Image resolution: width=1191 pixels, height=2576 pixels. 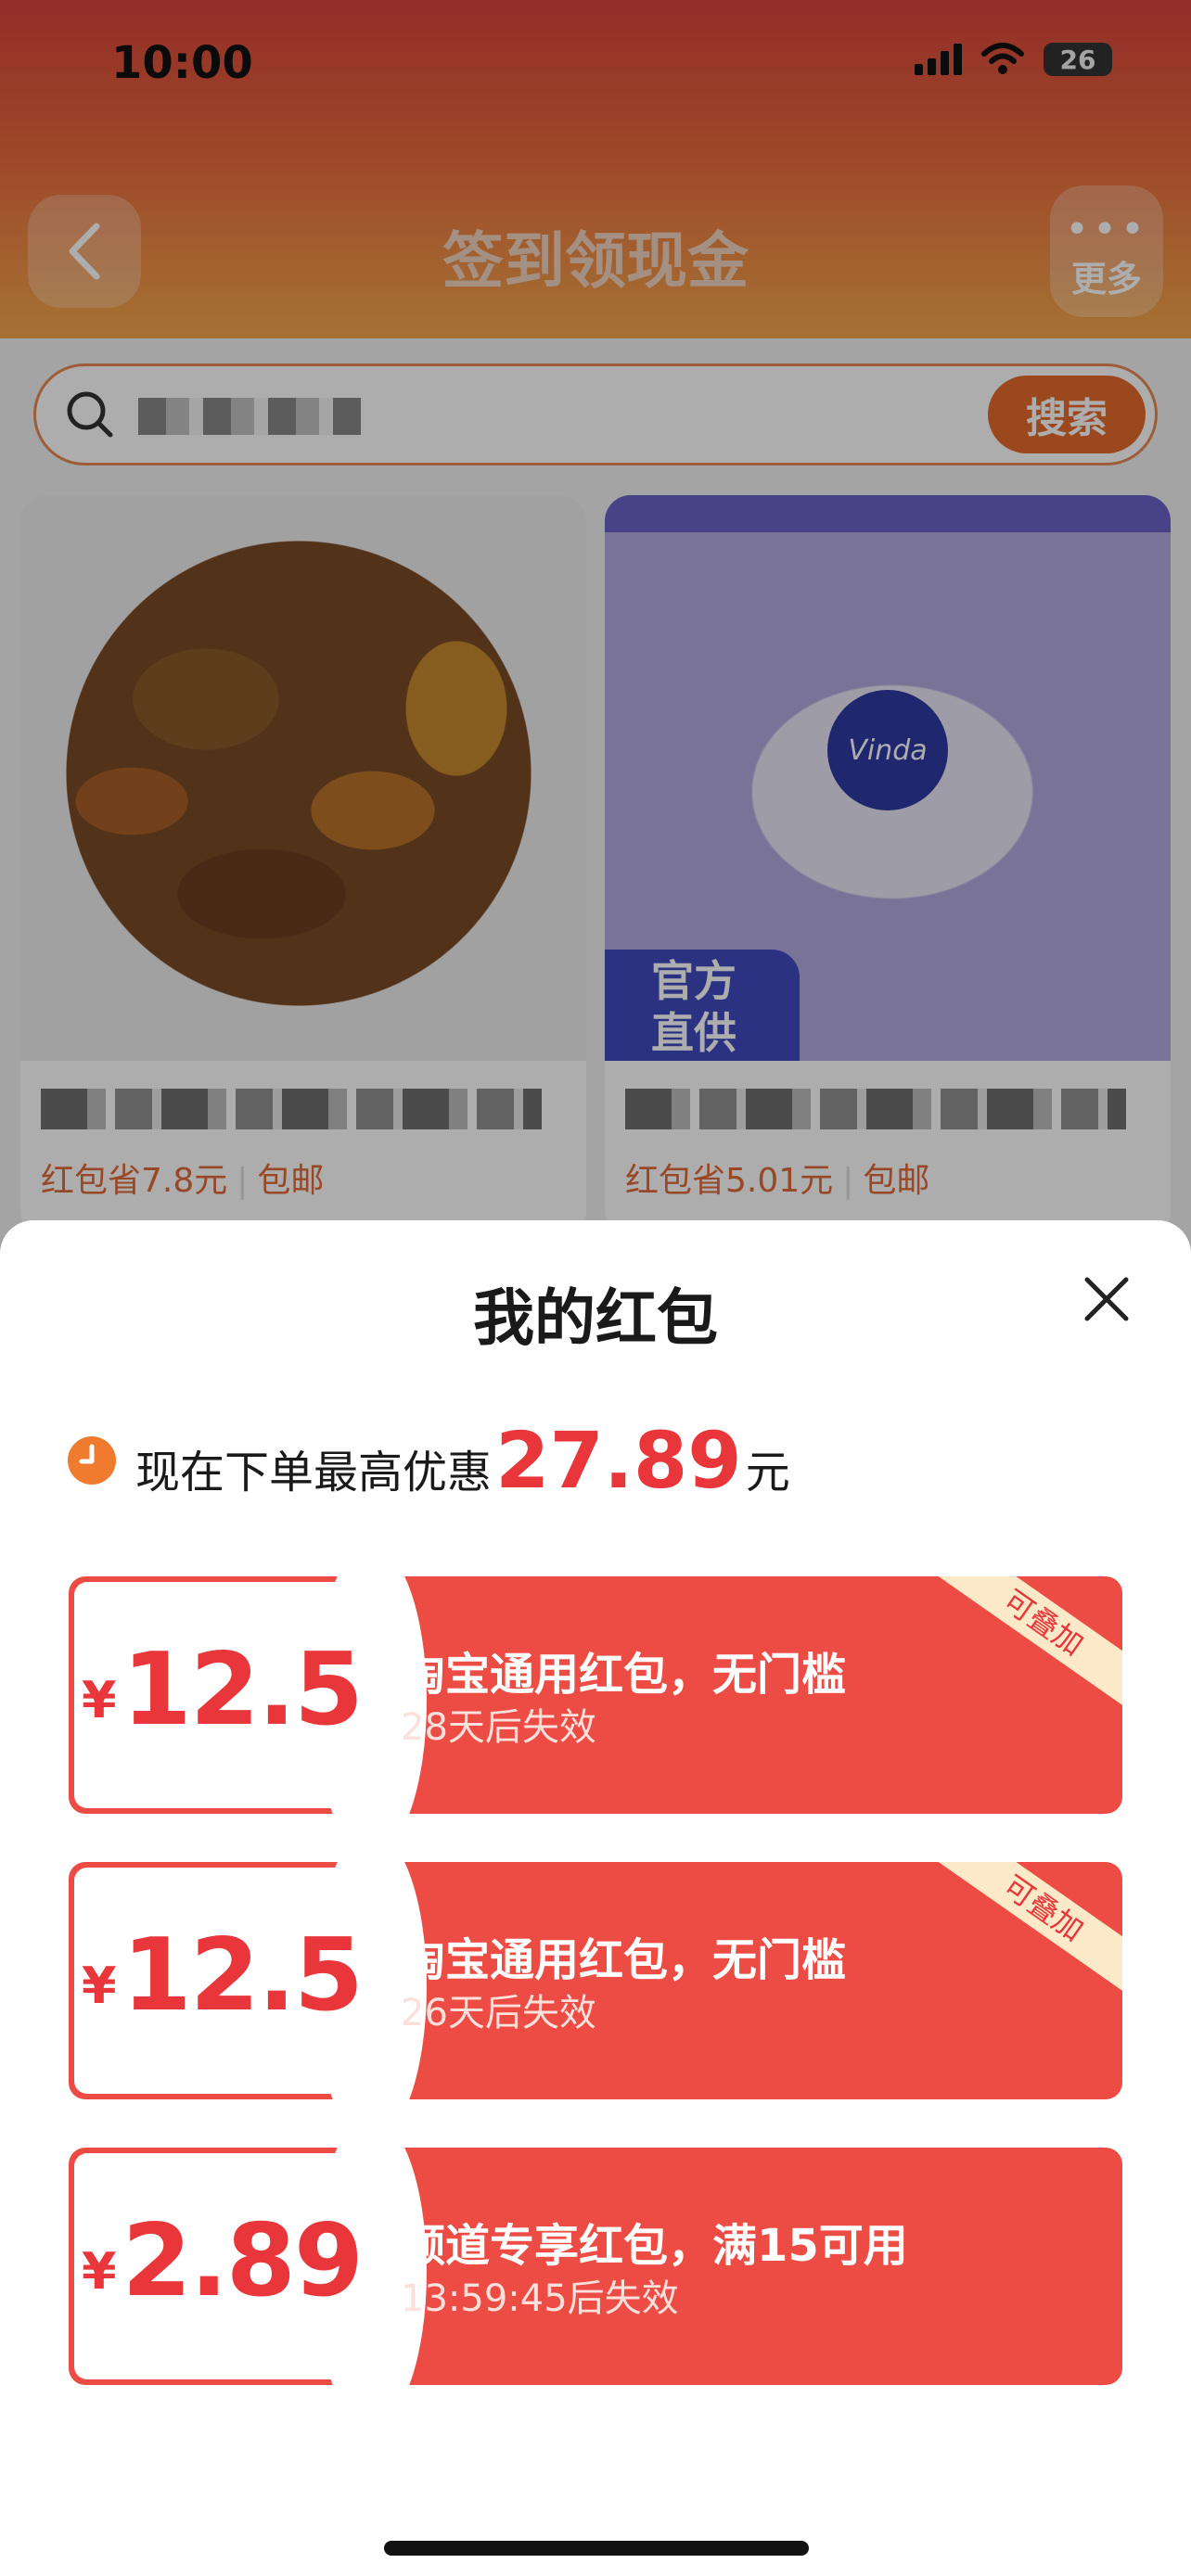 I want to click on discount-summary: 现在下单最高优惠 27.89 元, so click(x=428, y=1460).